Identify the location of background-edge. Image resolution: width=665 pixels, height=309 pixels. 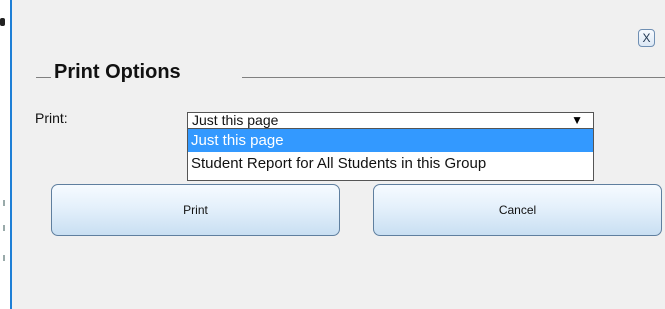
(5, 154).